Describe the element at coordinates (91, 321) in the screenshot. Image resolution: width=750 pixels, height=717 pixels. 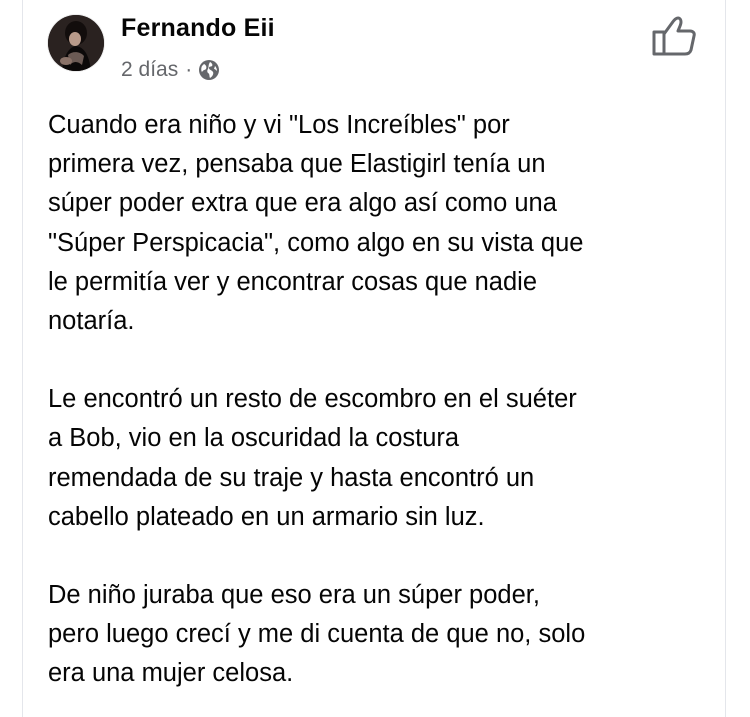
I see `text-line: notaría.` at that location.